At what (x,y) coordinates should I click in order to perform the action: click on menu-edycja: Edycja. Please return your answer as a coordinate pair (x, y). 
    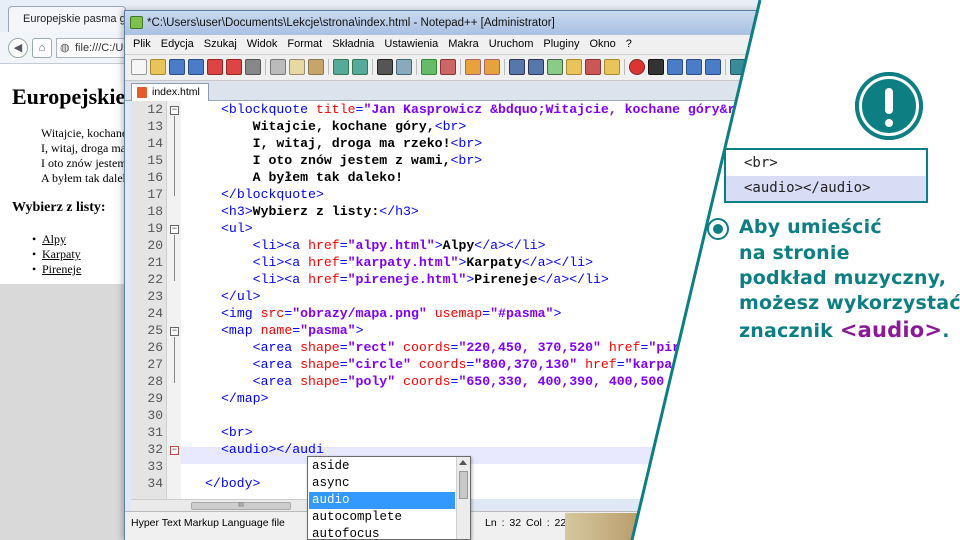
    Looking at the image, I should click on (177, 44).